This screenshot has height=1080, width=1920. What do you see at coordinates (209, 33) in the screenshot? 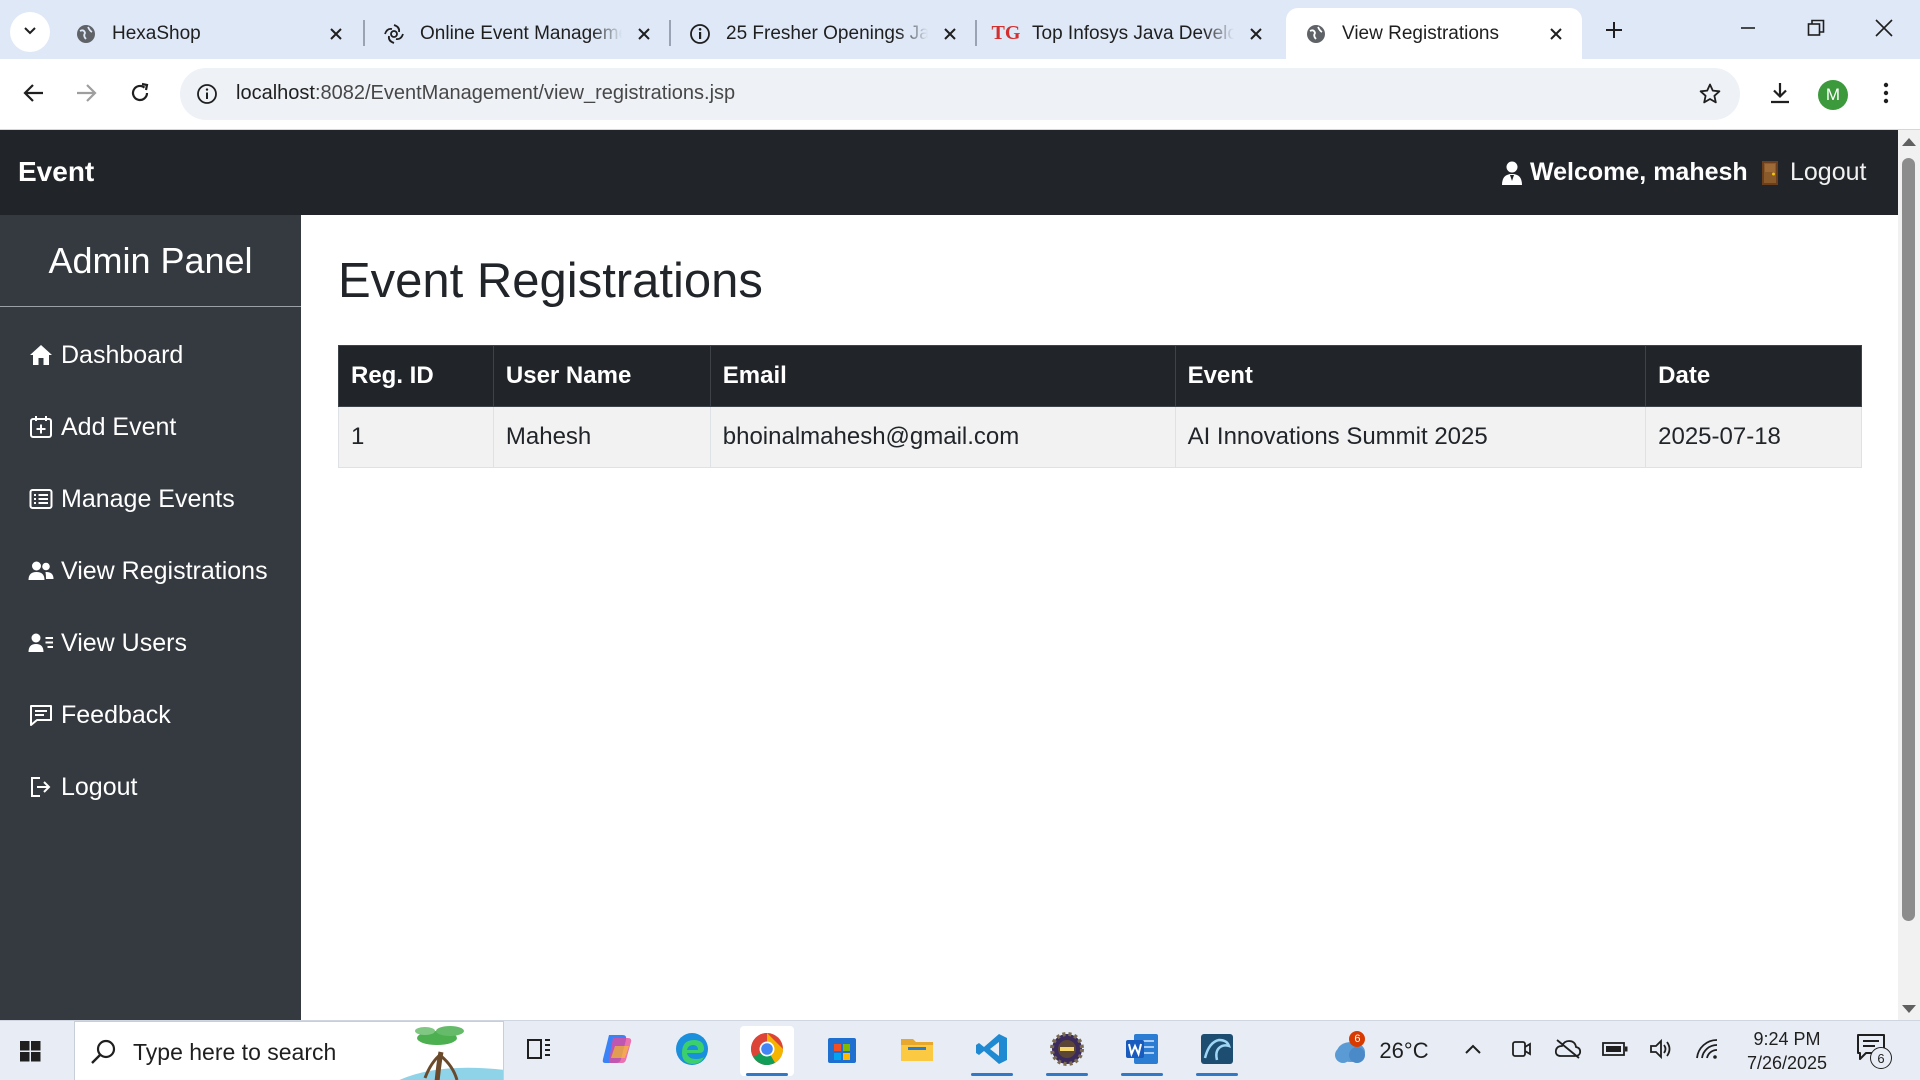
I see `tab-hexashop: HexaShop` at bounding box center [209, 33].